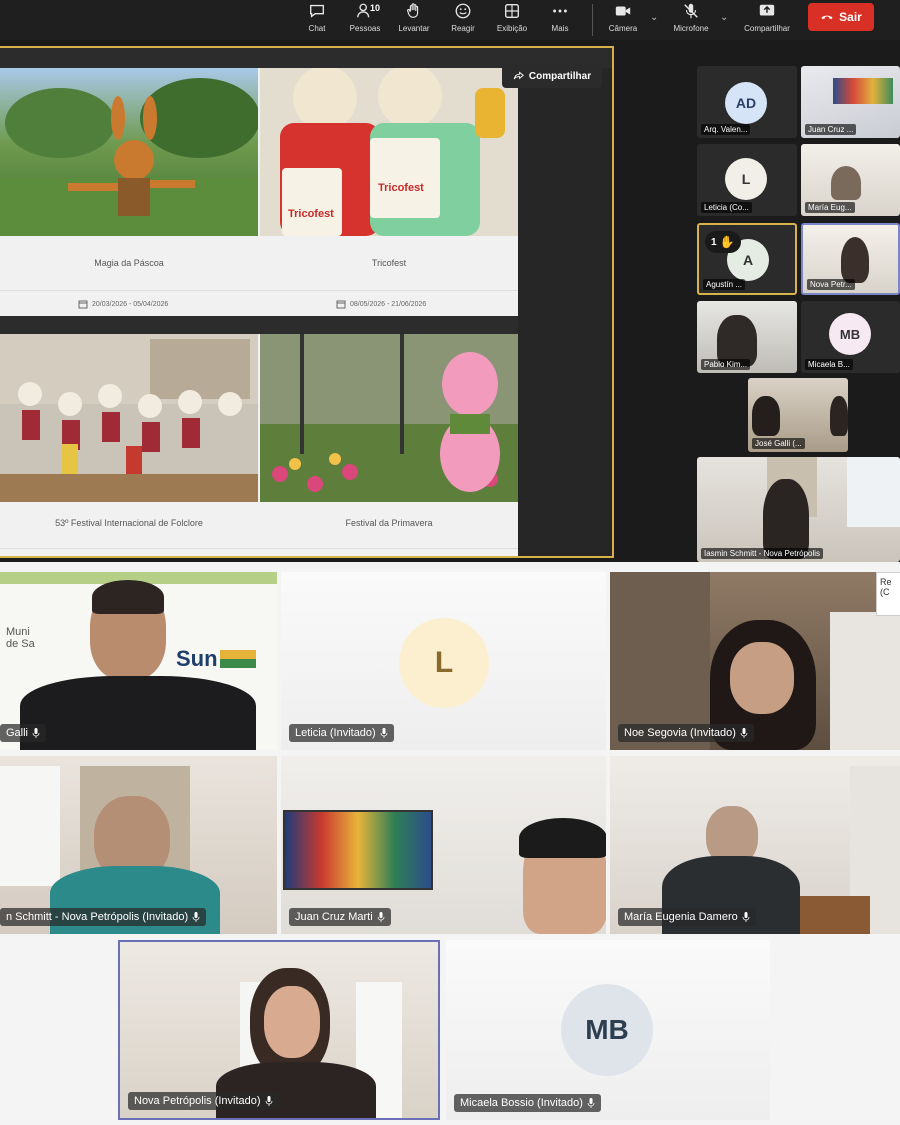 Image resolution: width=900 pixels, height=1125 pixels. Describe the element at coordinates (138, 661) in the screenshot. I see `participant-tile: Muni de Sa Sun Galli` at that location.